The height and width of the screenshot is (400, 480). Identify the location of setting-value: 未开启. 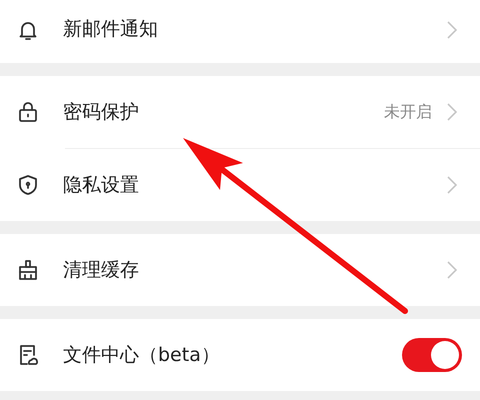
(408, 112).